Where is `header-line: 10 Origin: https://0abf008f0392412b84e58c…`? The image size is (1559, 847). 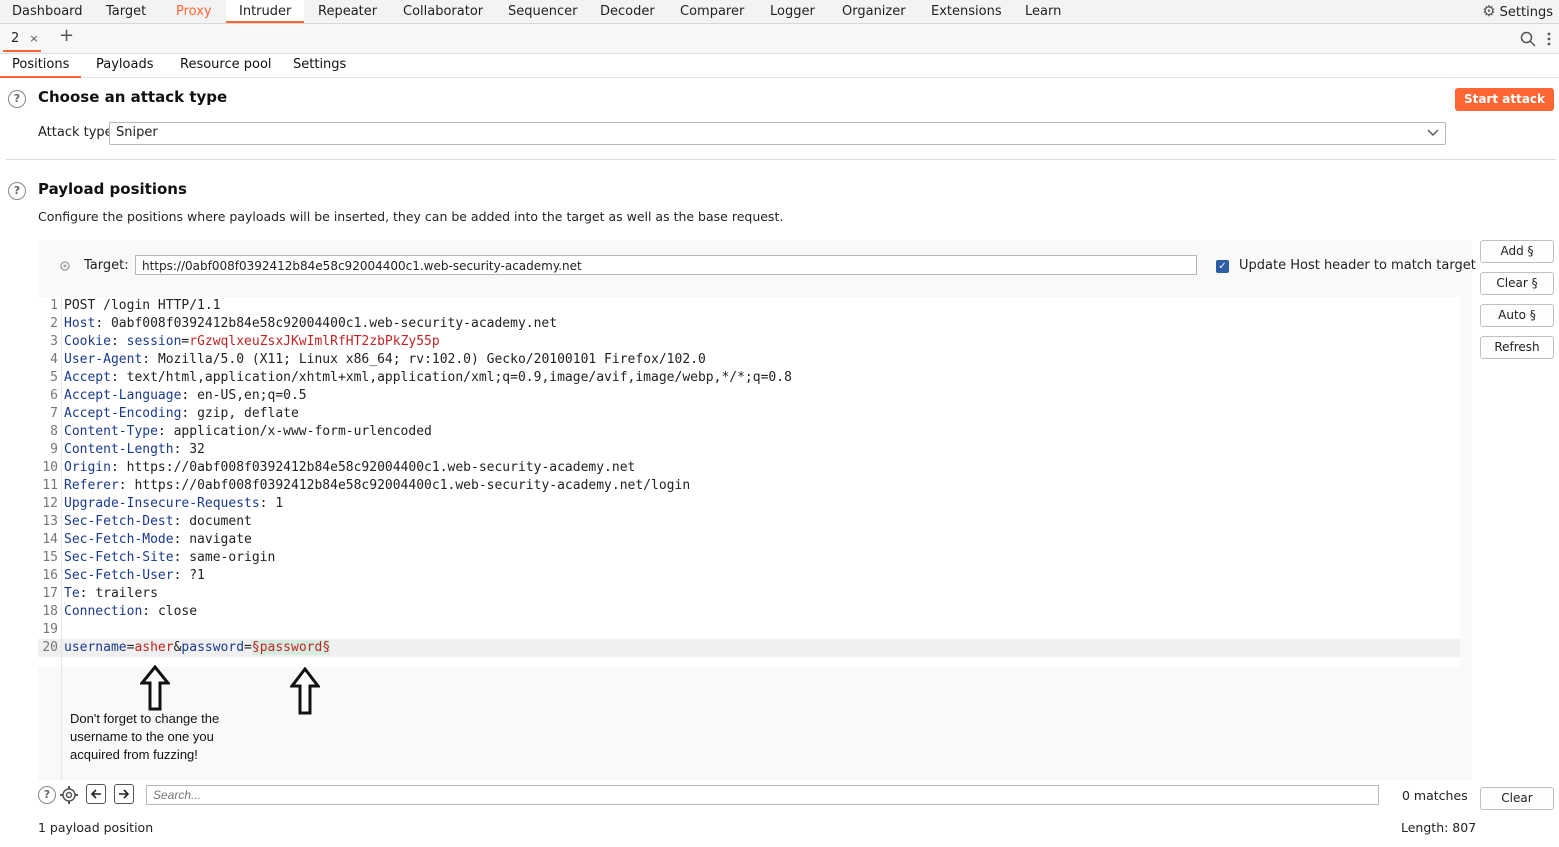
header-line: 10 Origin: https://0abf008f0392412b84e58c… is located at coordinates (339, 467).